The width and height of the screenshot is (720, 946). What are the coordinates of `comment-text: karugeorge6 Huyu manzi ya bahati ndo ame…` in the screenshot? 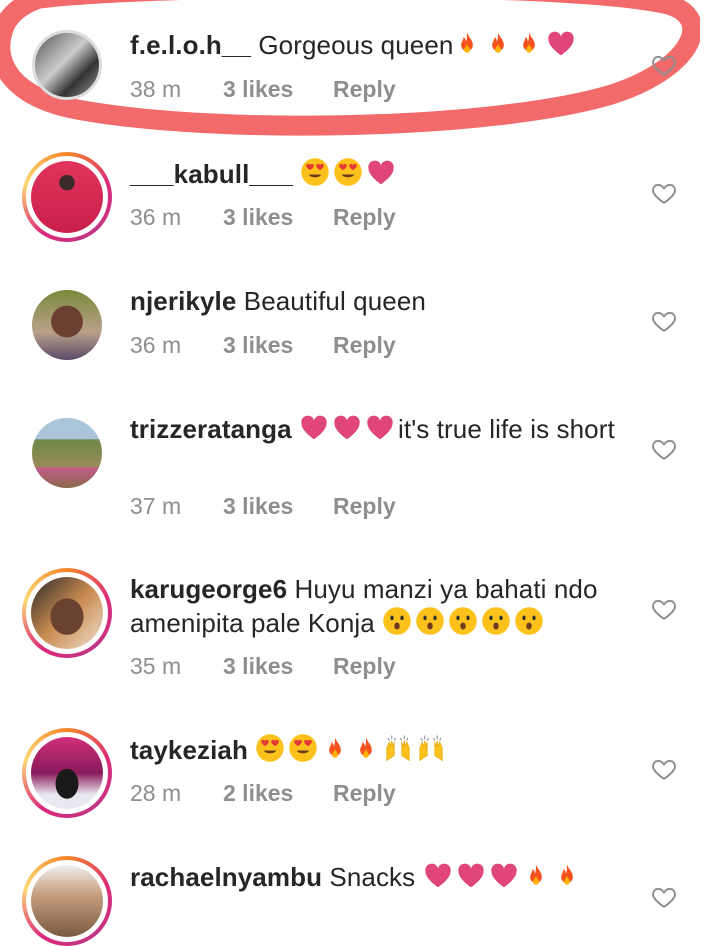 It's located at (380, 606).